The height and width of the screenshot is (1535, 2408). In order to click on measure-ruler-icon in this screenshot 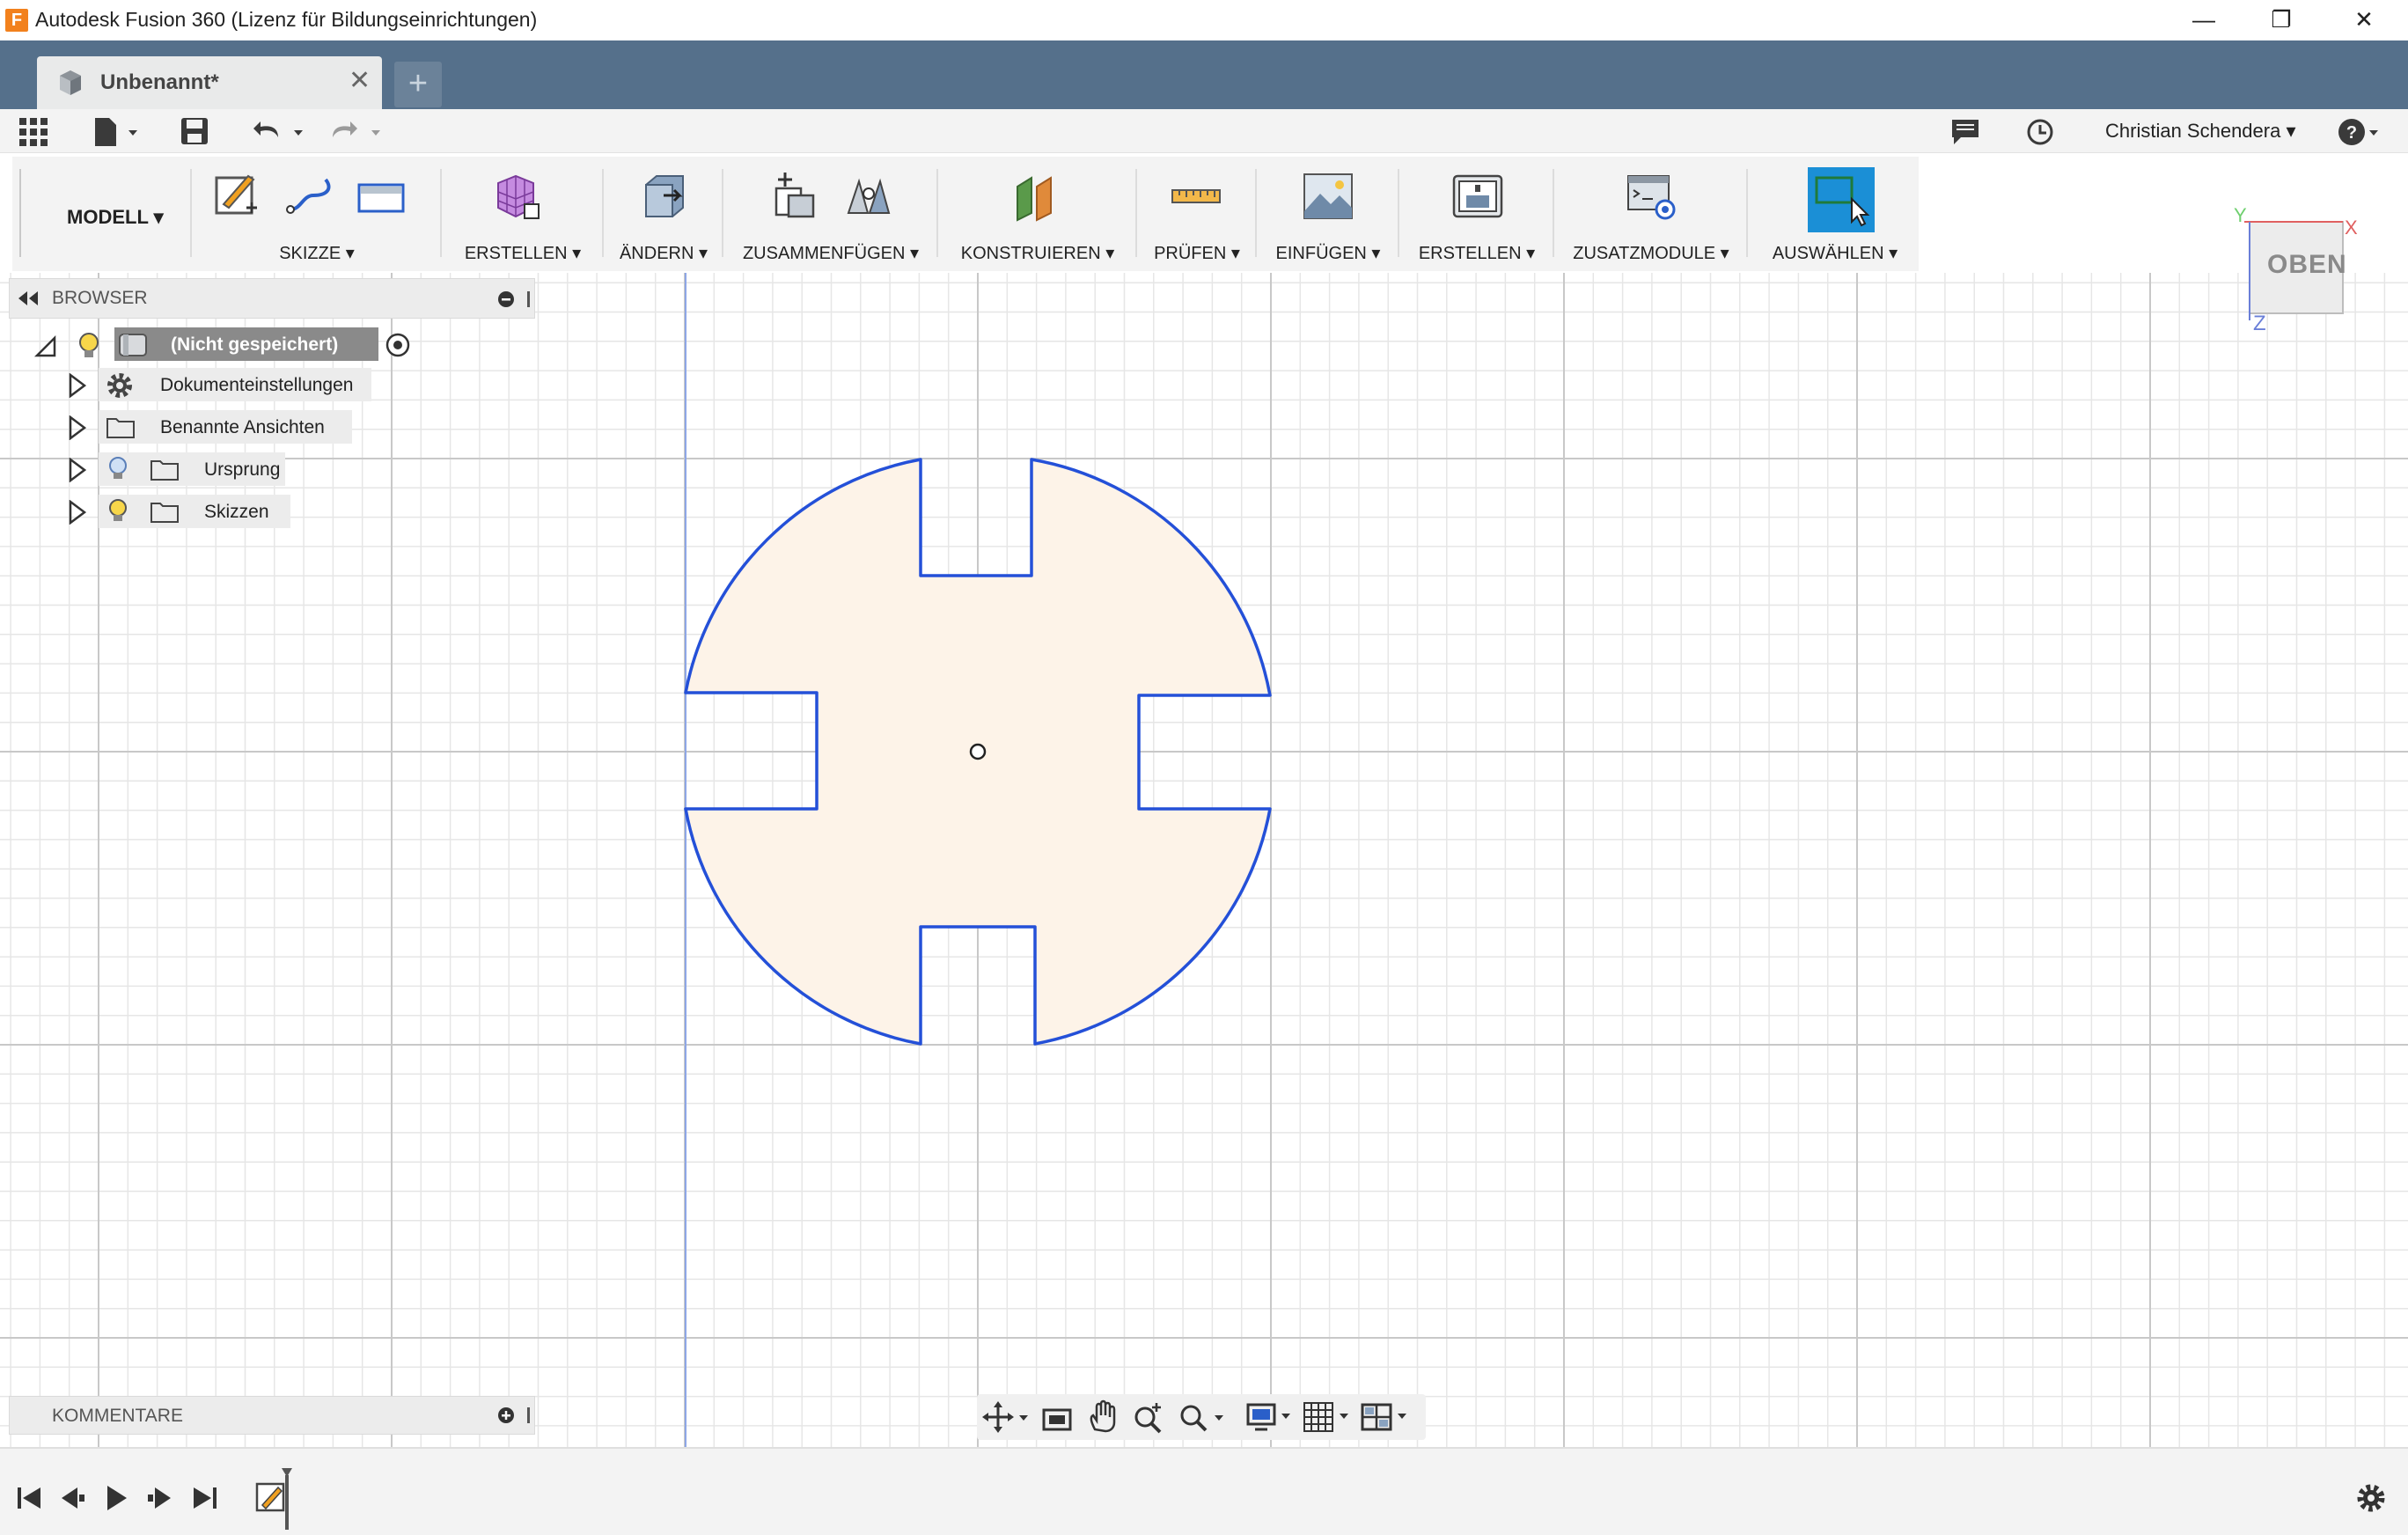, I will do `click(1196, 196)`.